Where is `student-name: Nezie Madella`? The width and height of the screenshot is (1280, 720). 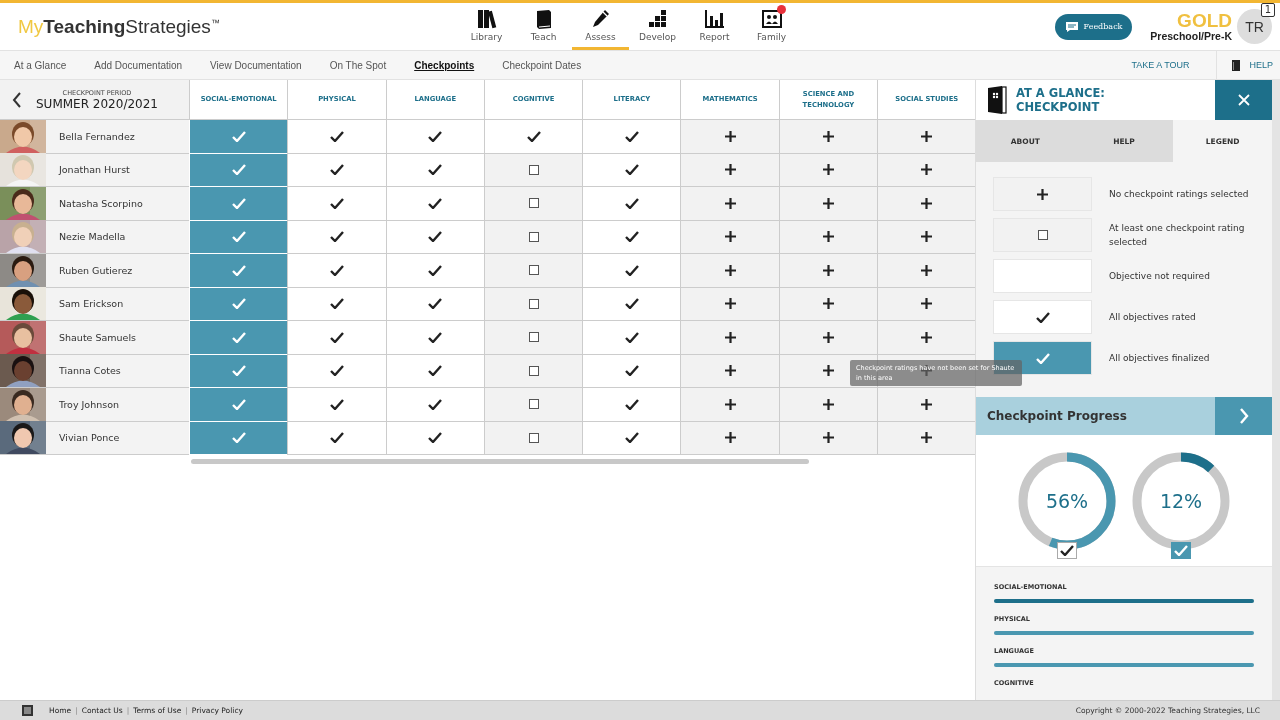 student-name: Nezie Madella is located at coordinates (92, 237).